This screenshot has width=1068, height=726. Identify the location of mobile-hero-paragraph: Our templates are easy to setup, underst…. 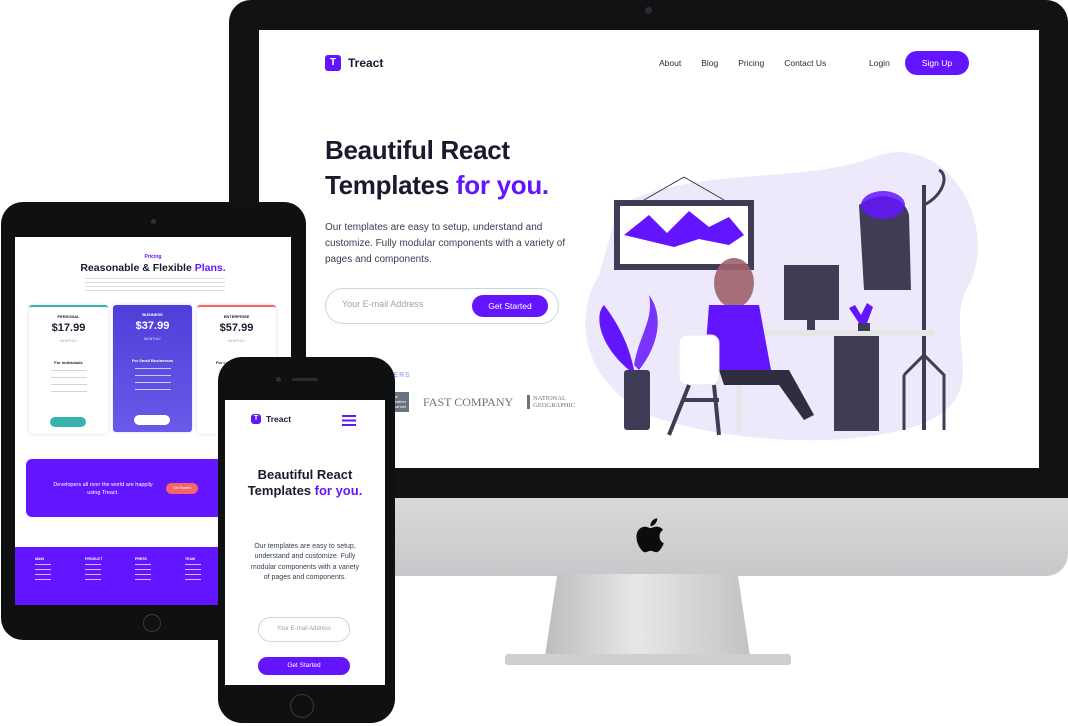
(305, 562).